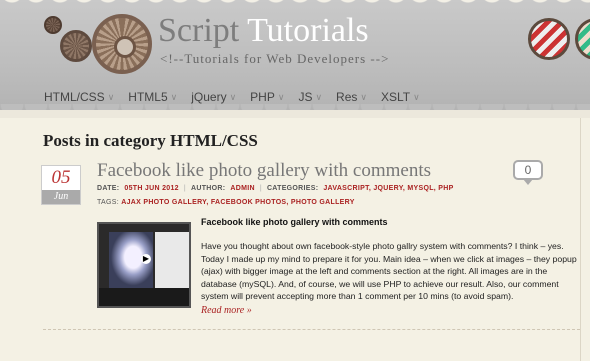 Image resolution: width=590 pixels, height=361 pixels. I want to click on date-label: DATE:, so click(108, 188).